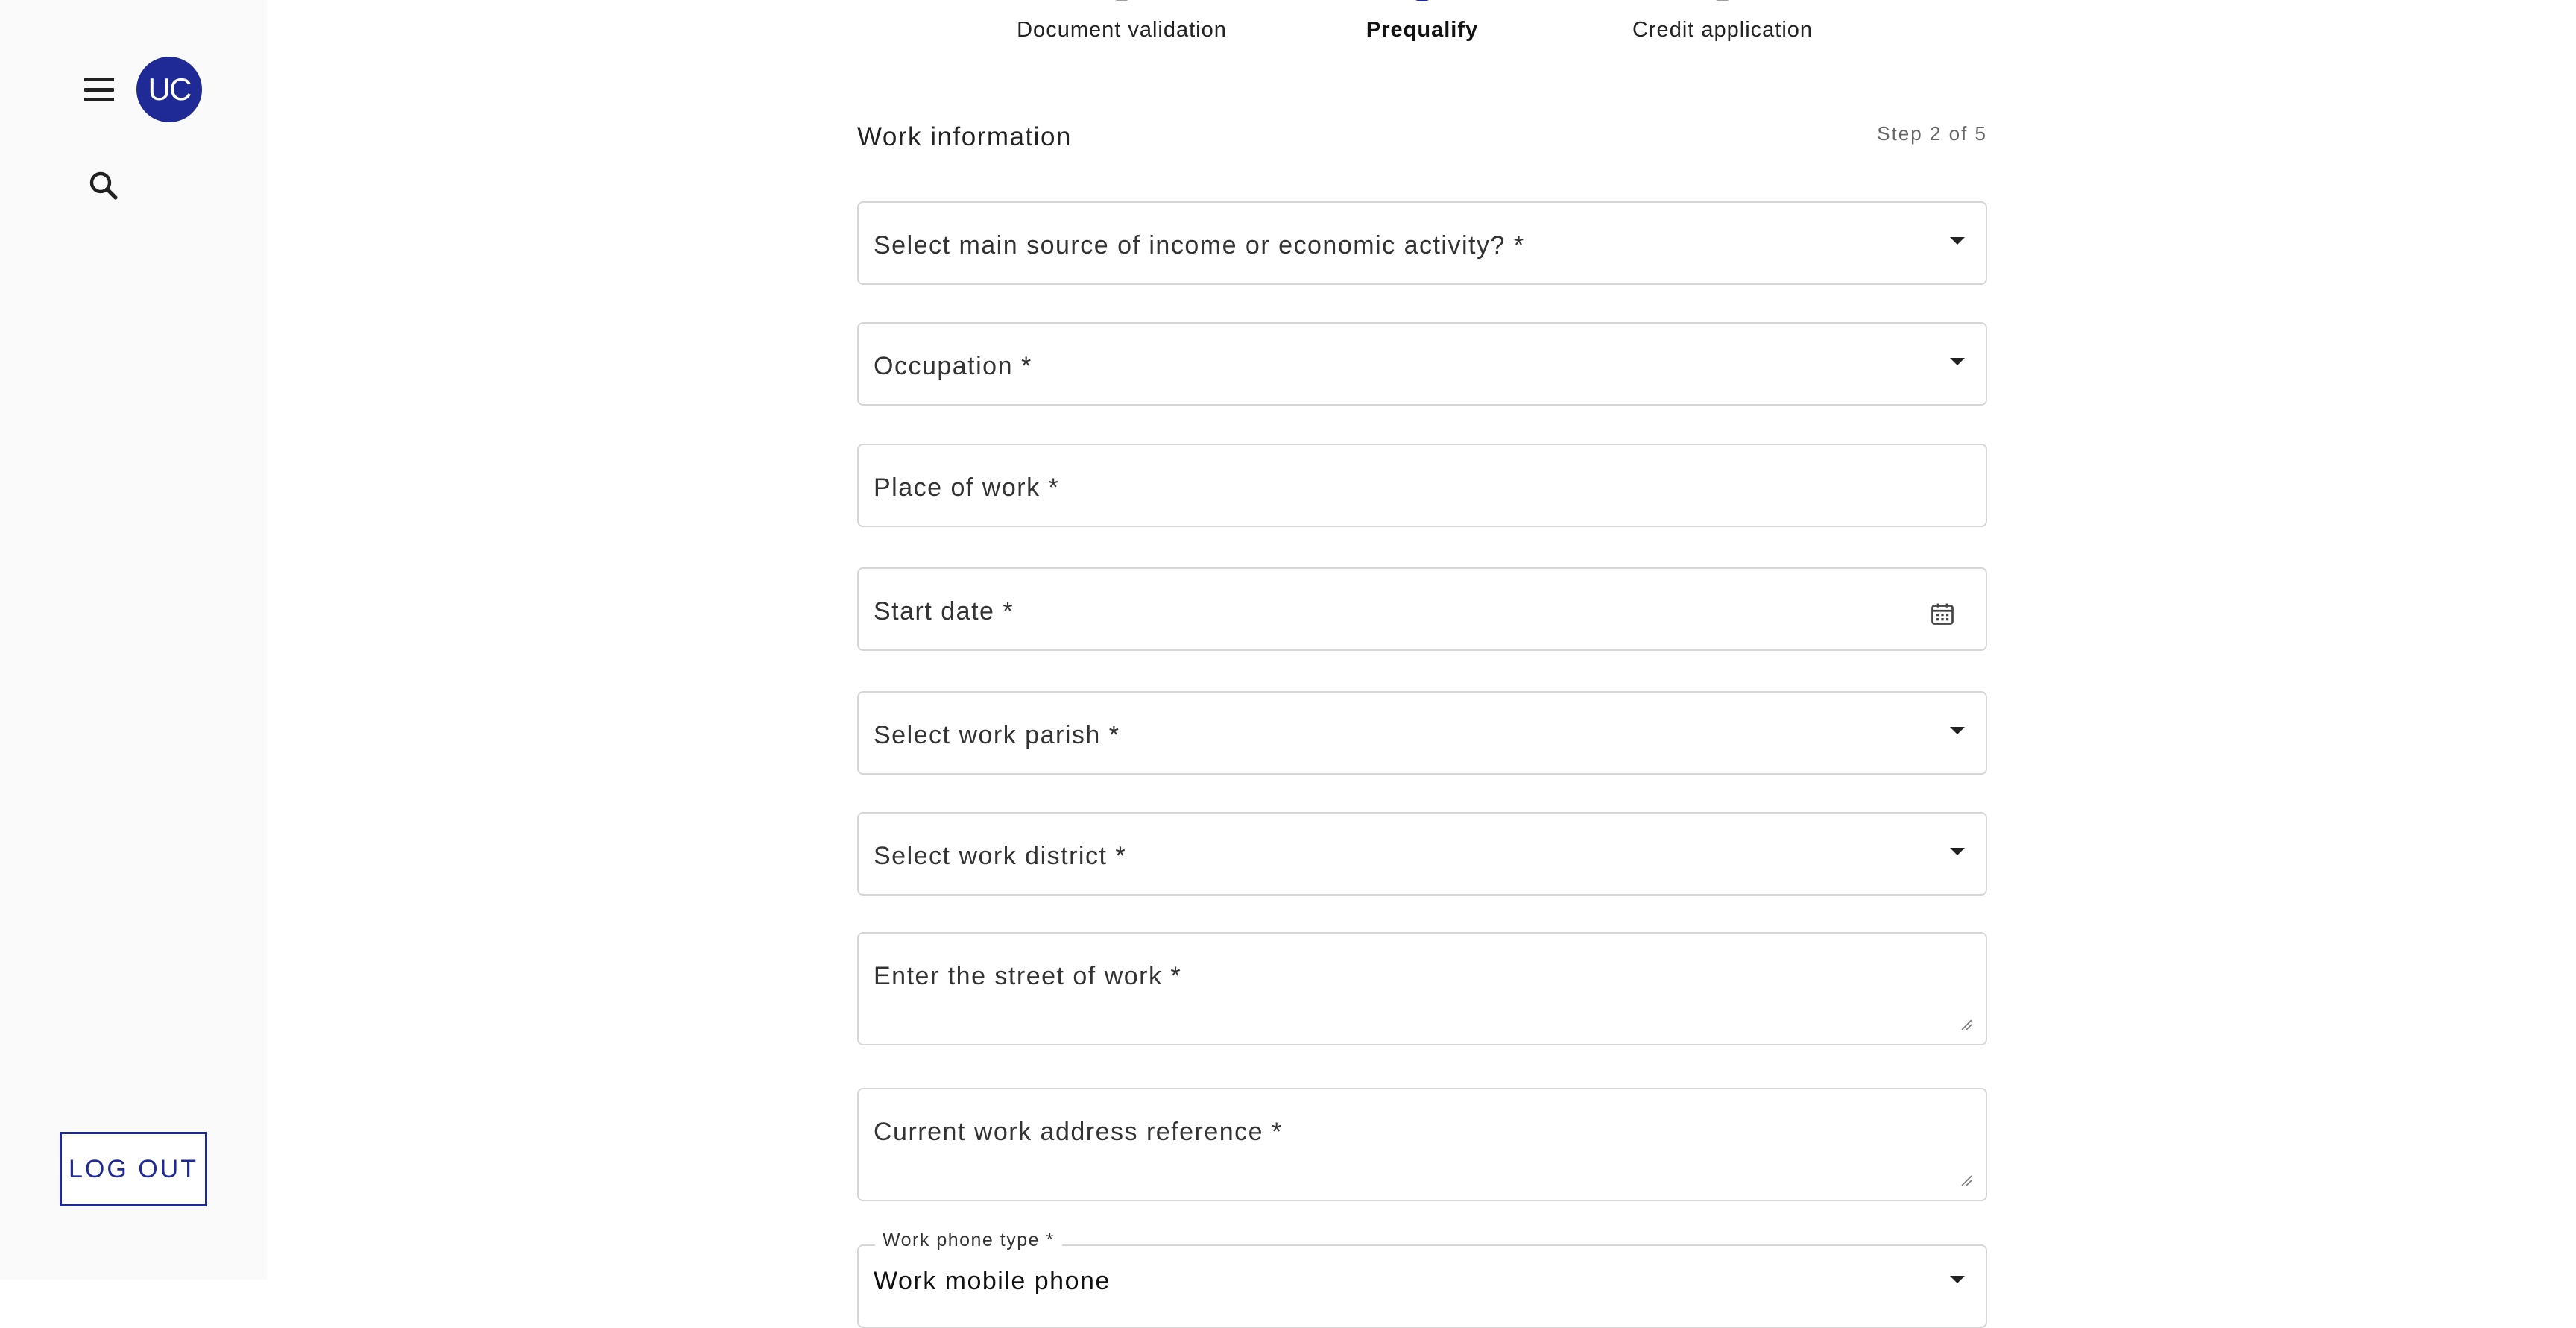 This screenshot has height=1328, width=2576. What do you see at coordinates (1028, 976) in the screenshot?
I see `work-street-label: Enter the street of work *` at bounding box center [1028, 976].